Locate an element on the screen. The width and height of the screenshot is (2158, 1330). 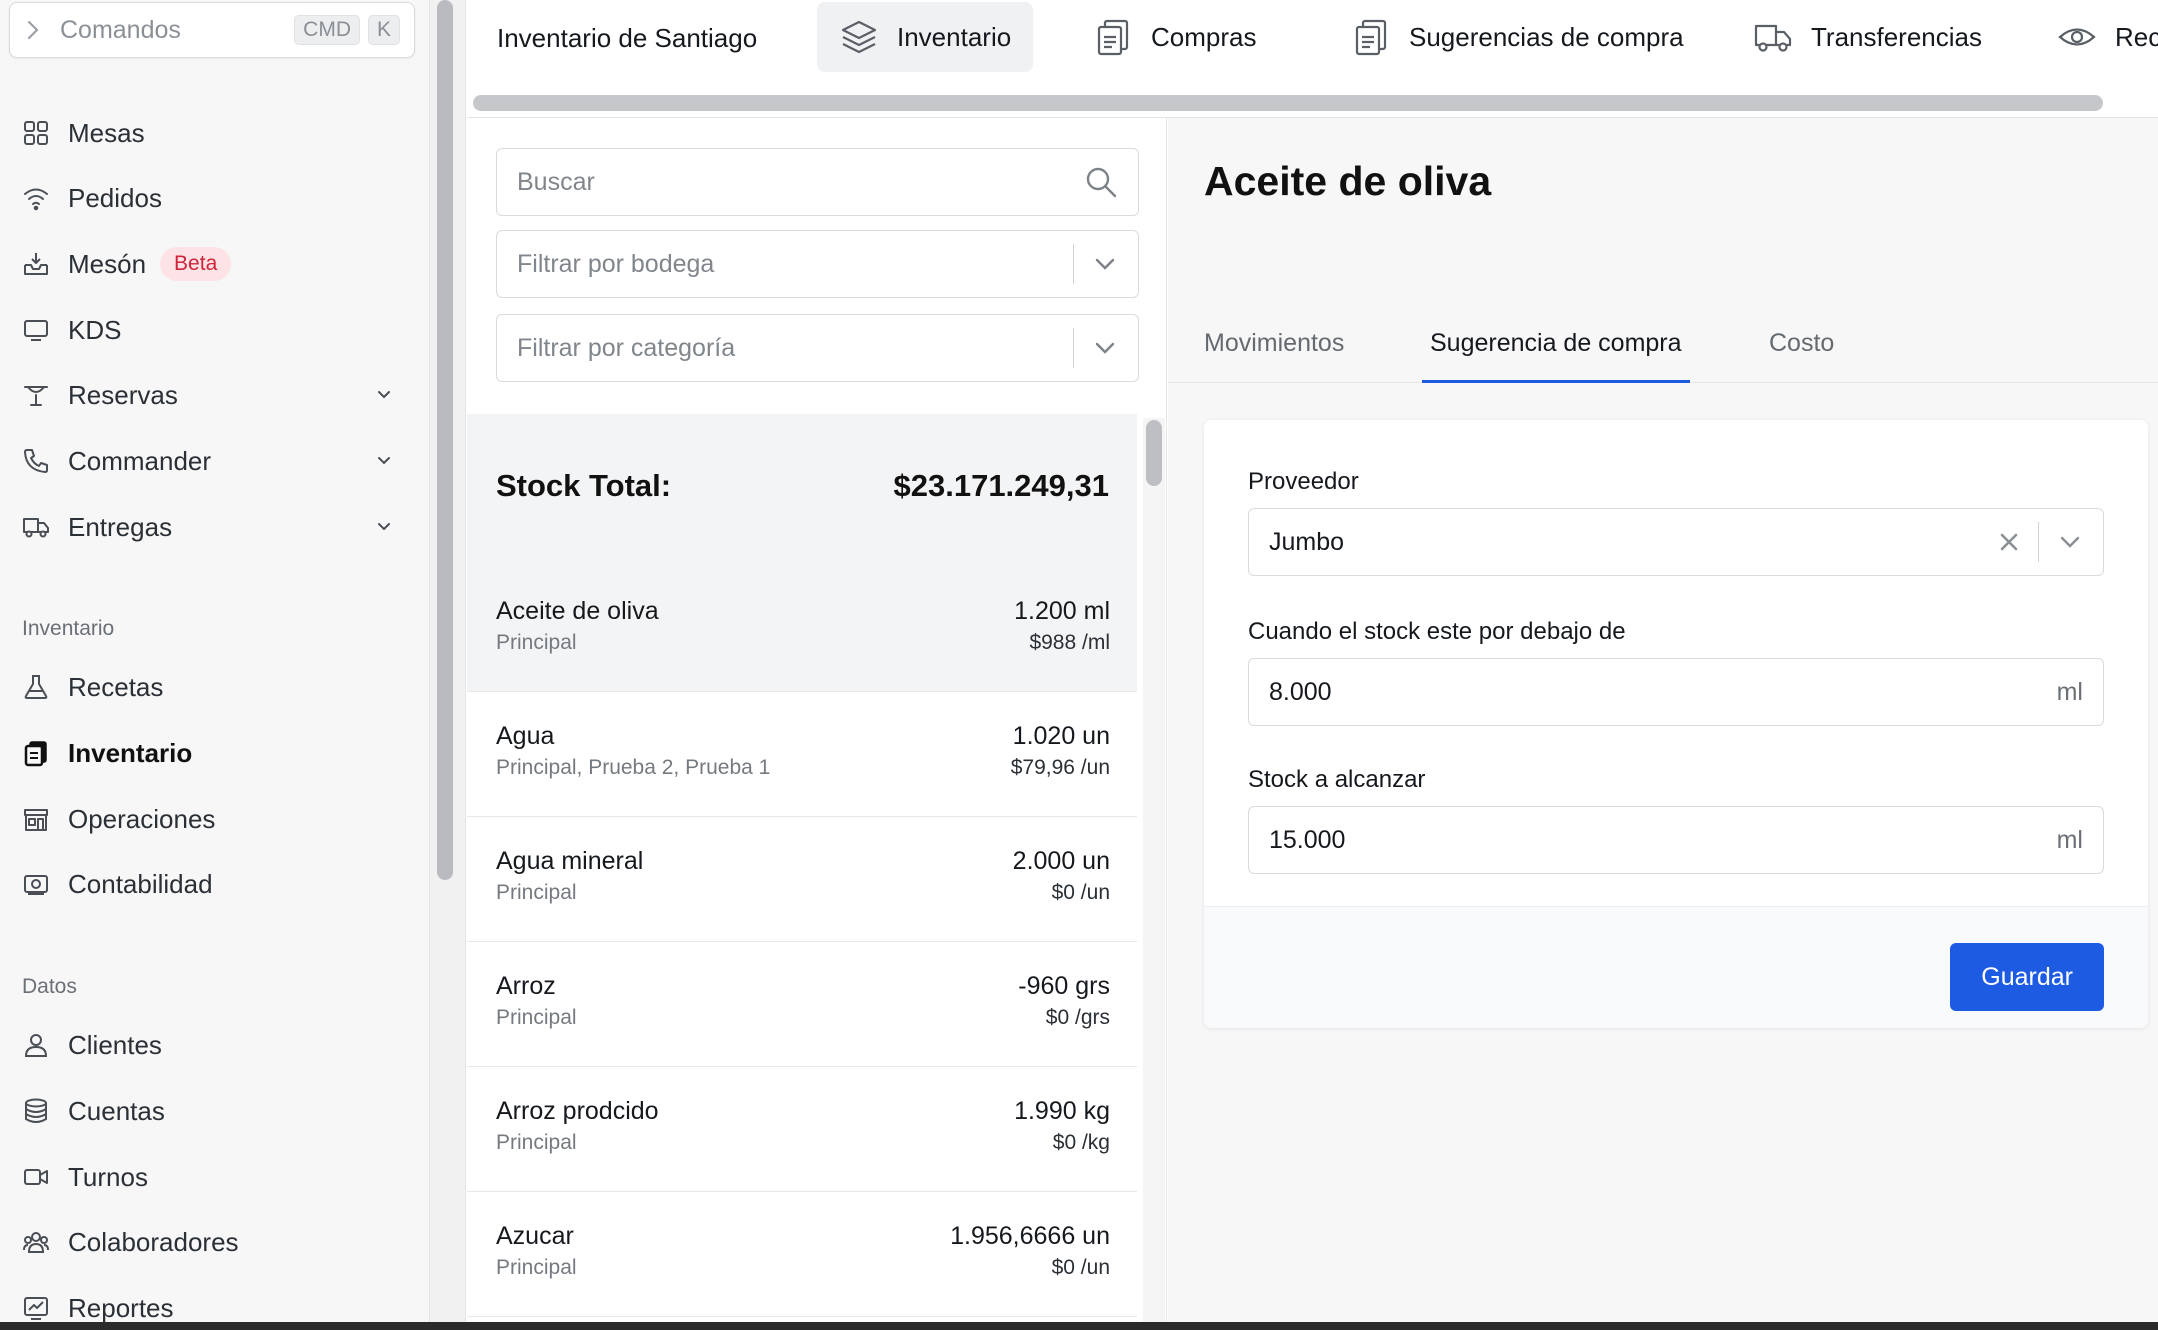
command-palette-button: Comandos CMD K is located at coordinates (212, 30).